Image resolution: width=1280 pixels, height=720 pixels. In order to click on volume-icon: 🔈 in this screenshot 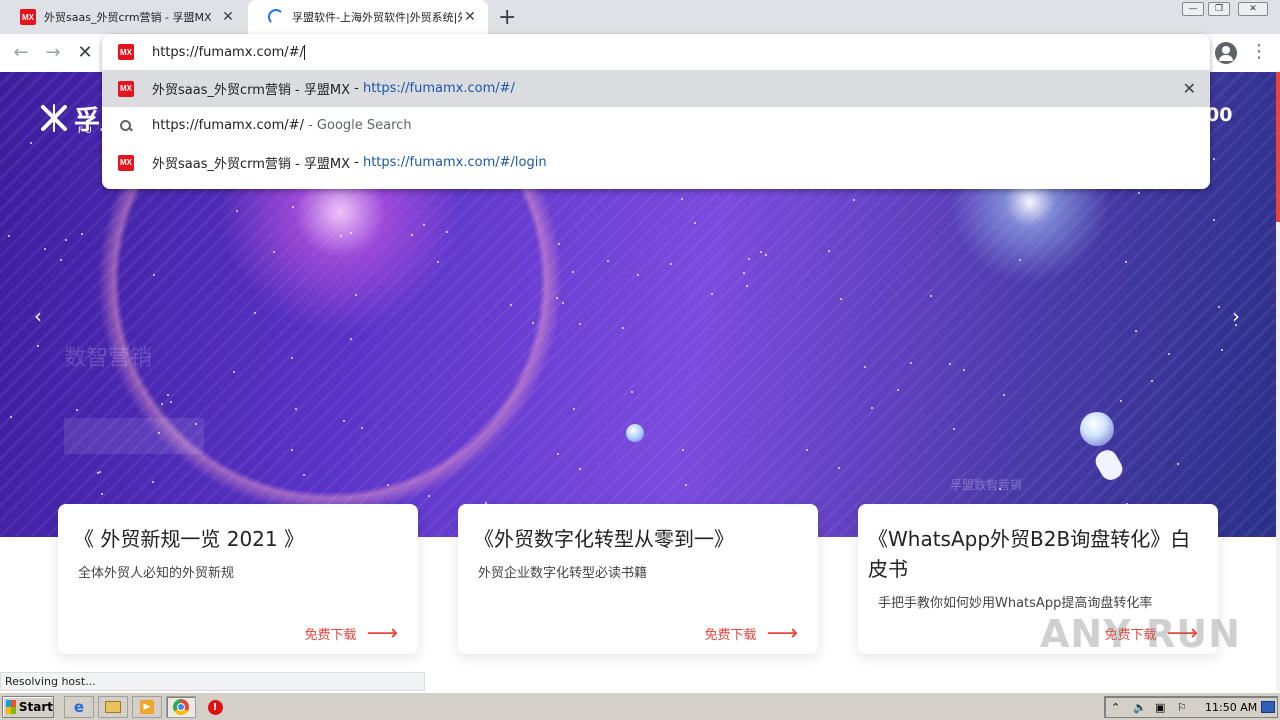, I will do `click(1140, 707)`.